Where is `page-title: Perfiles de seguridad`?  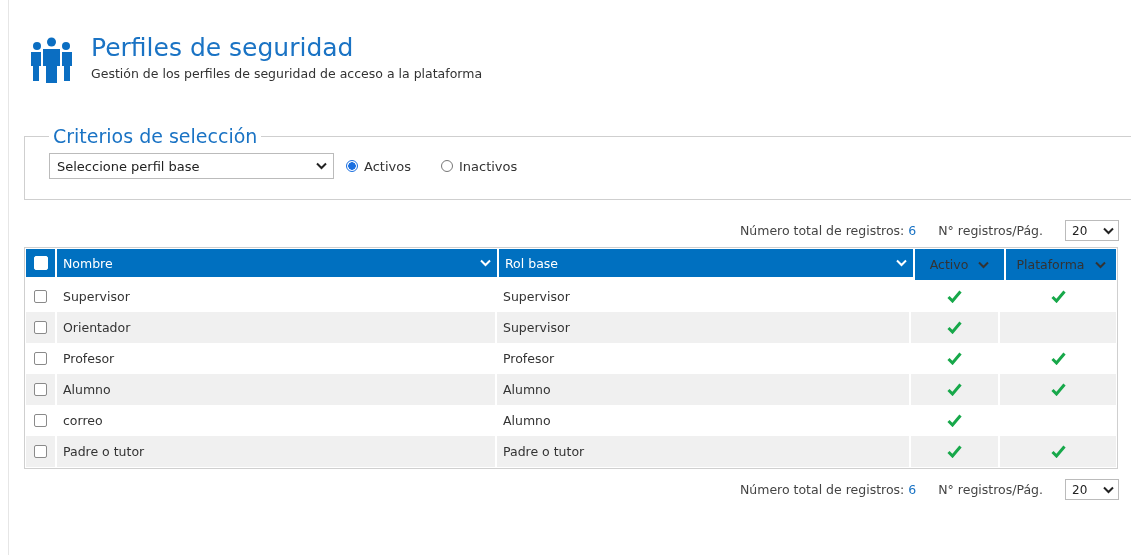
page-title: Perfiles de seguridad is located at coordinates (223, 48).